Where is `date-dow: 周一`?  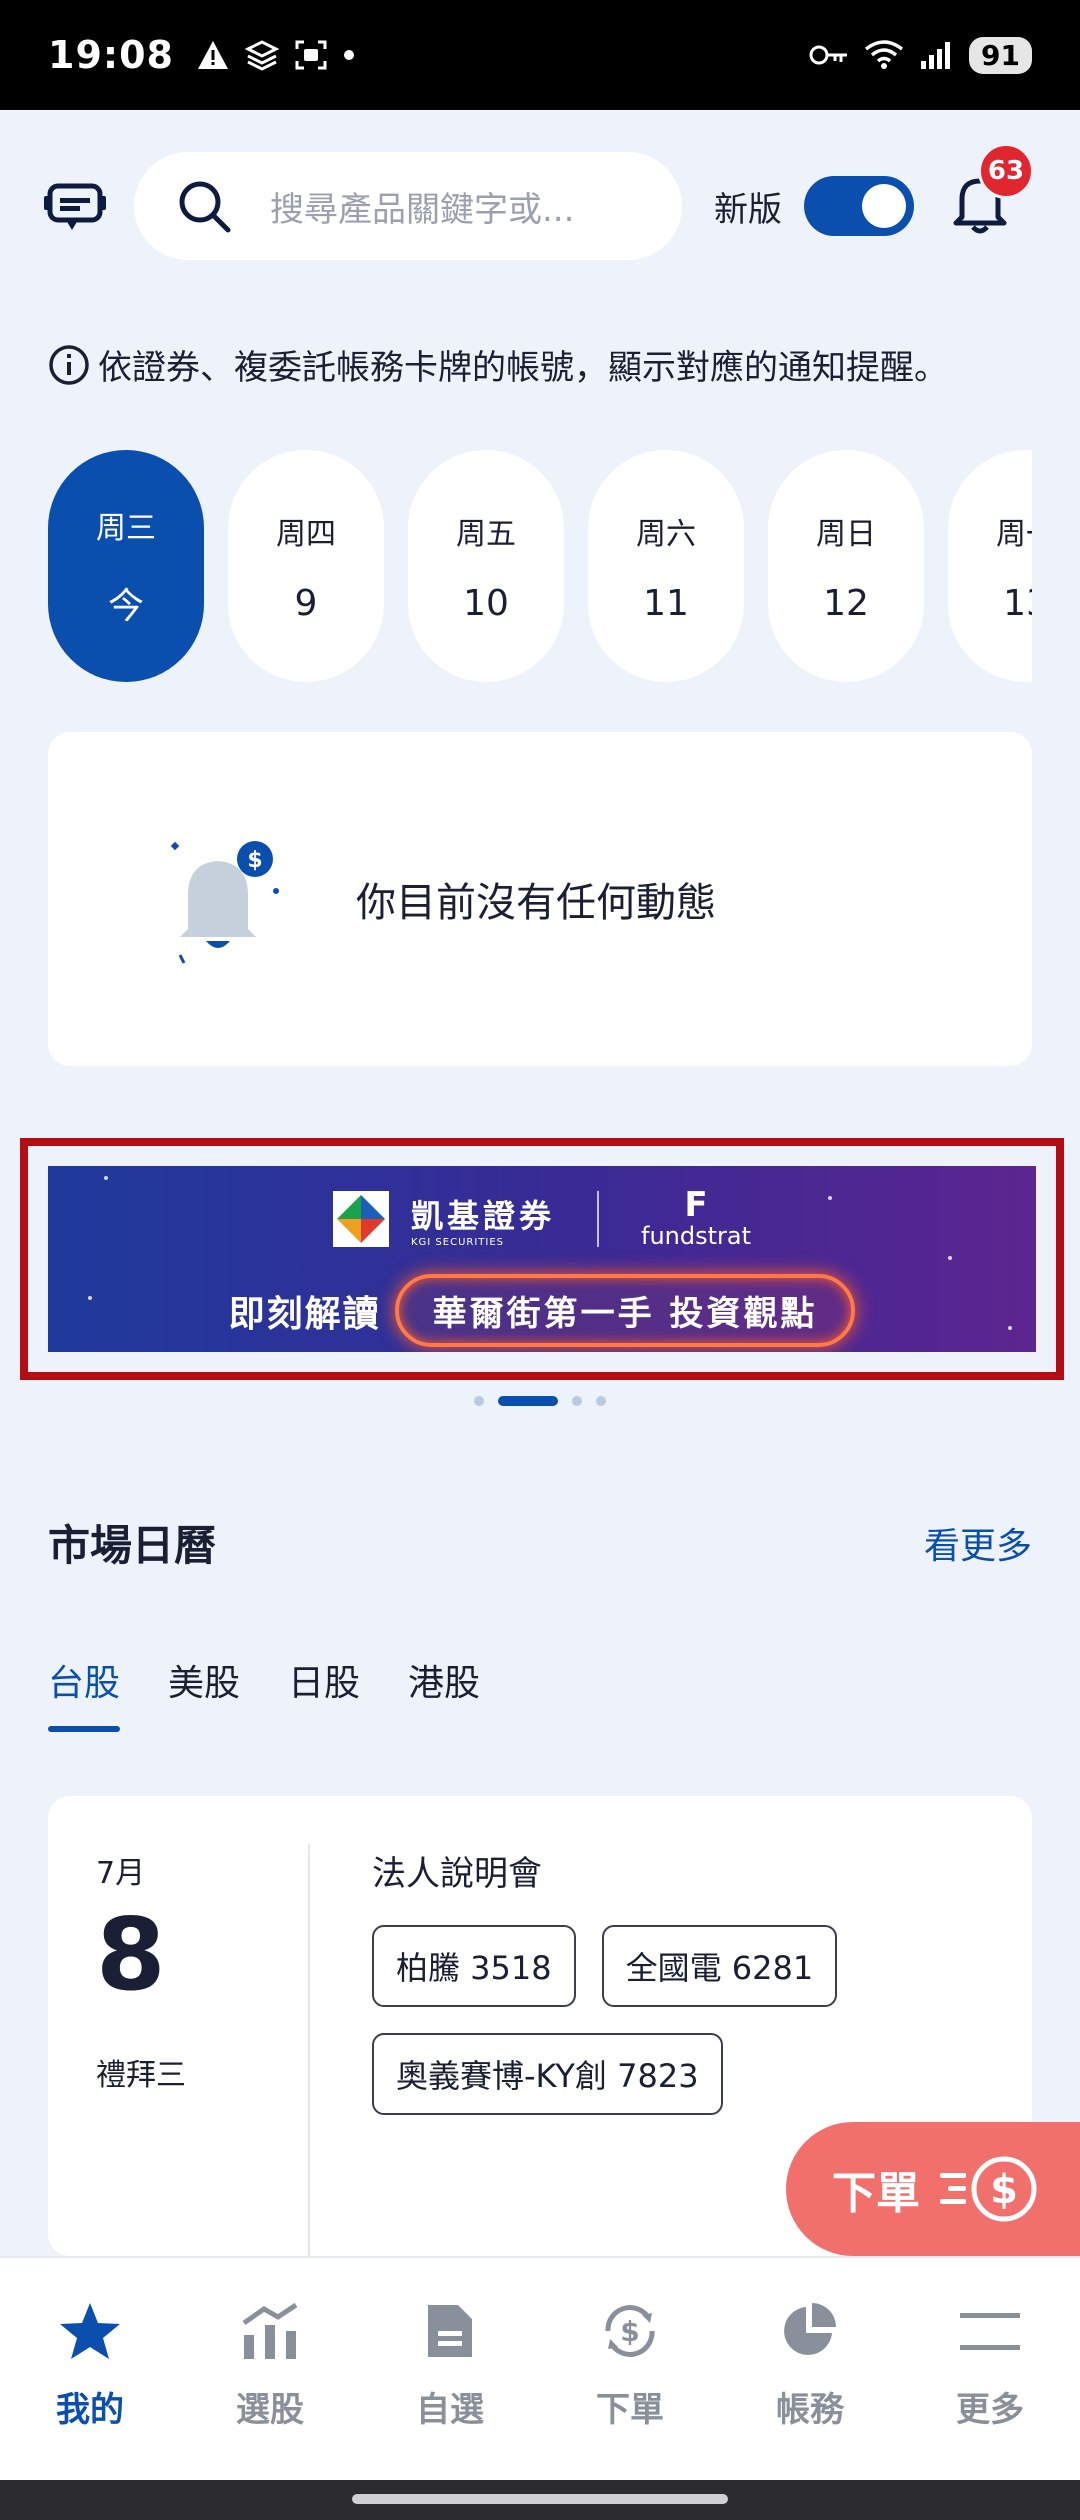
date-dow: 周一 is located at coordinates (1014, 534).